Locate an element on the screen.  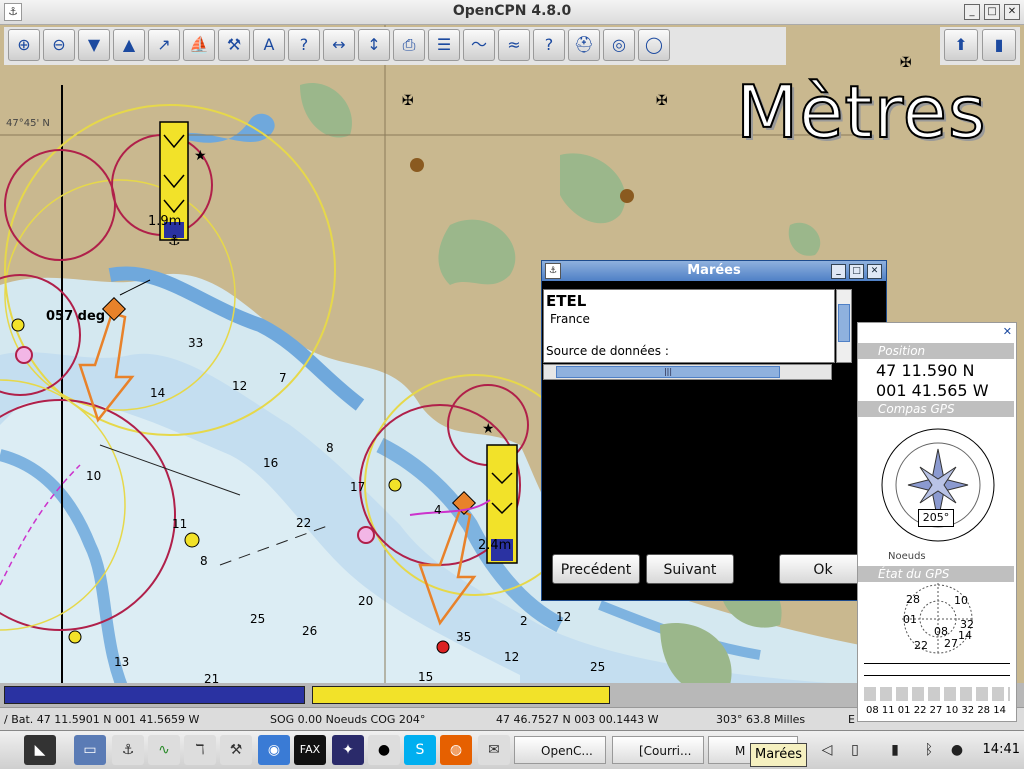
move-button: ↕ is located at coordinates (374, 45).